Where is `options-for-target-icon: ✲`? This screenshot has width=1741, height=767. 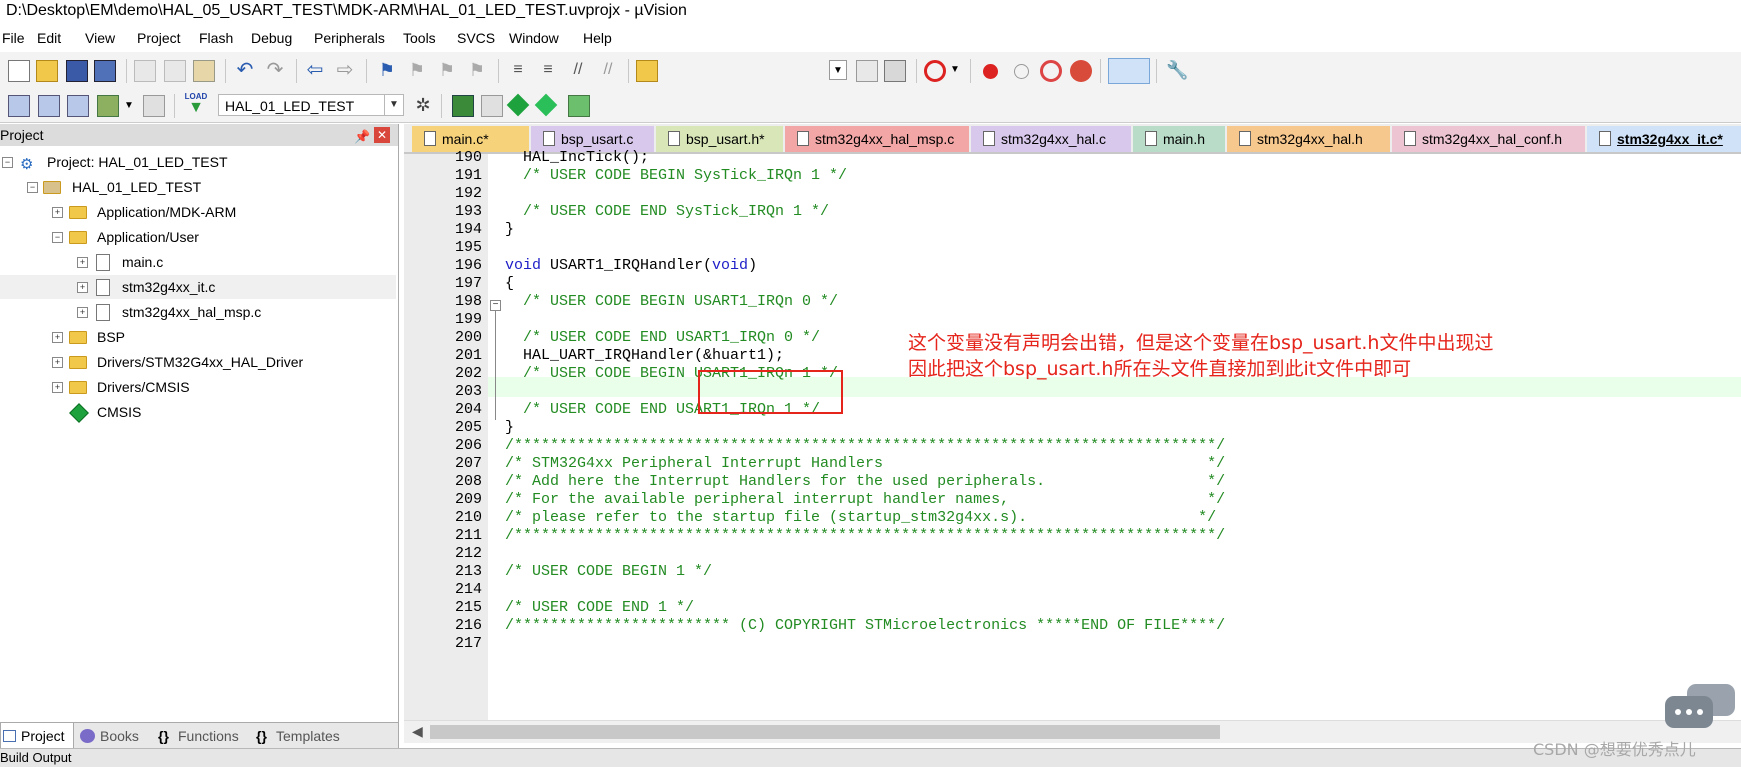 options-for-target-icon: ✲ is located at coordinates (423, 106).